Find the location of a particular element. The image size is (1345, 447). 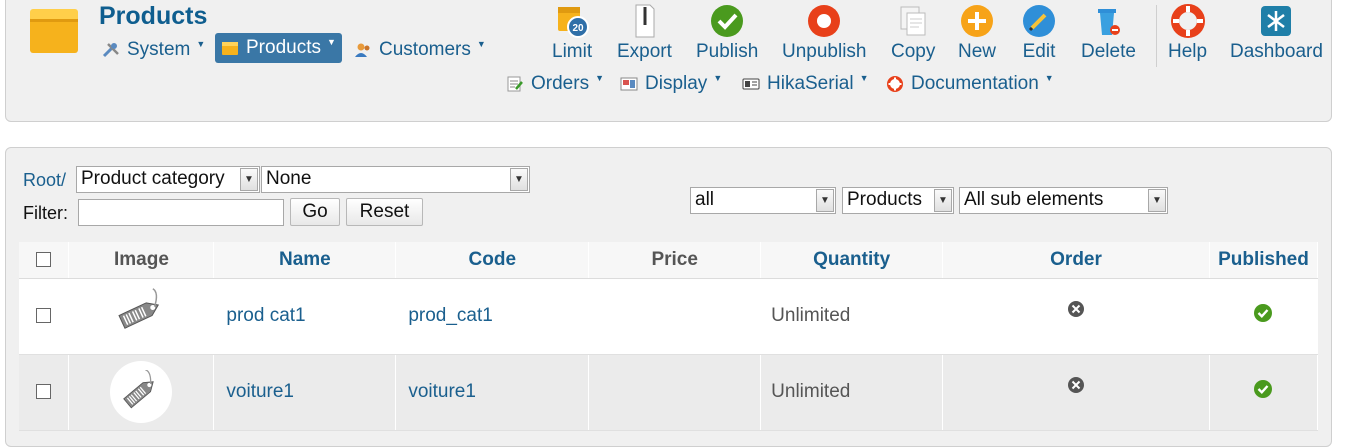

breadcrumb-root-link: Root/ is located at coordinates (44, 180).